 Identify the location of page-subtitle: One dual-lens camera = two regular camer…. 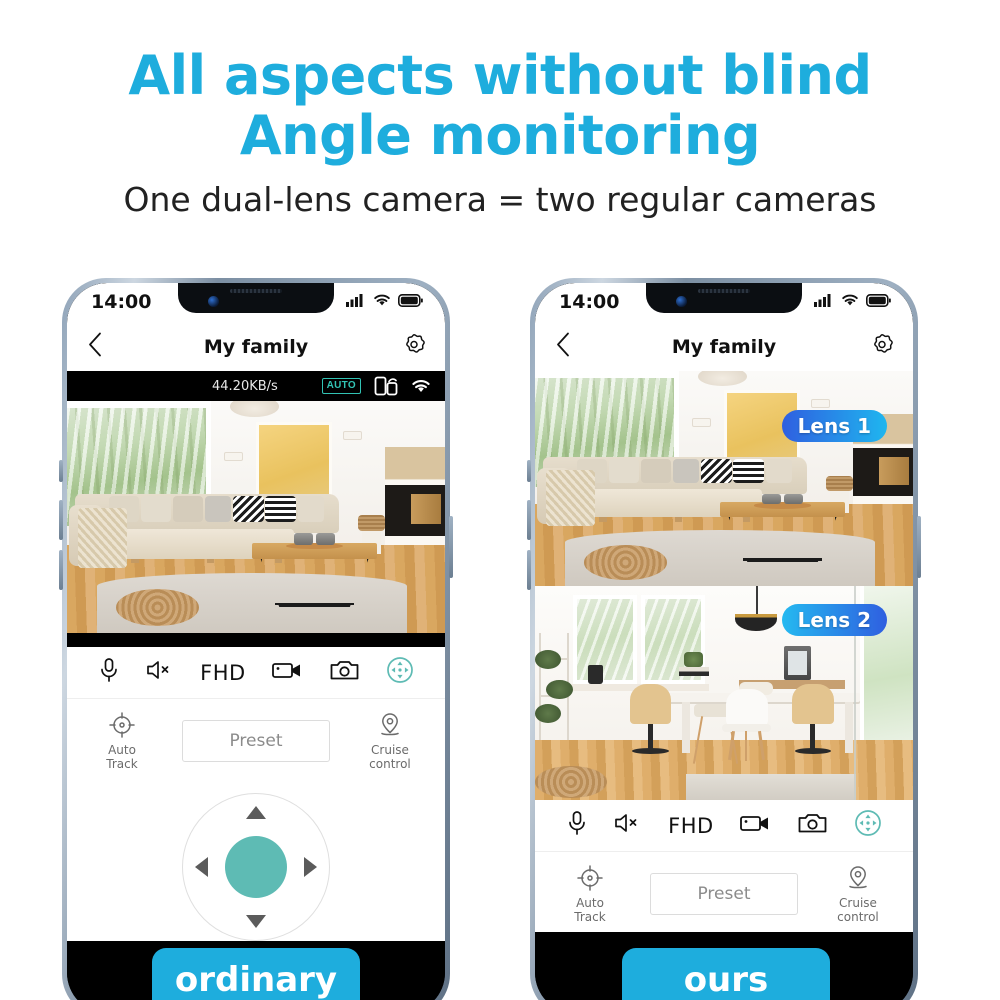
(500, 199).